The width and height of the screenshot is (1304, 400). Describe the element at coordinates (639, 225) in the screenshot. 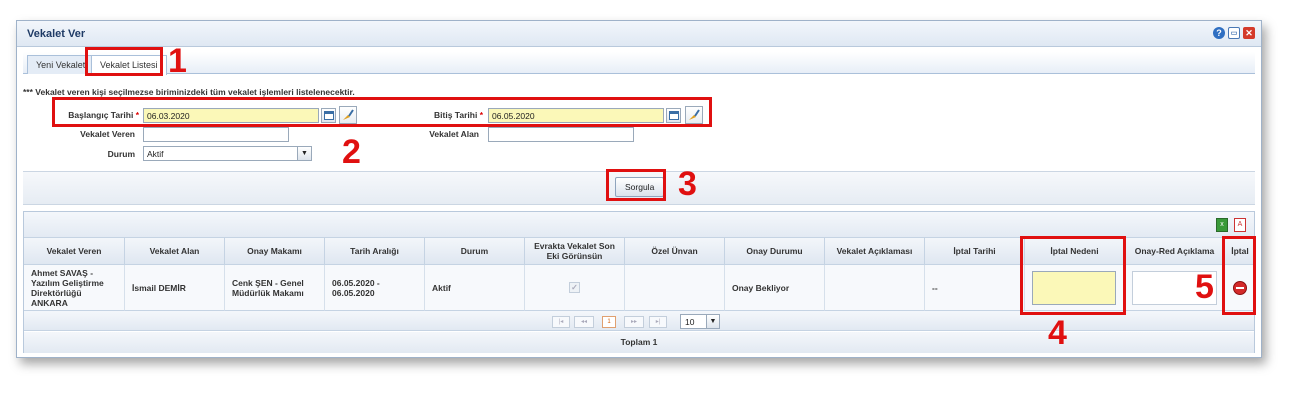

I see `grid-toolbar: x A` at that location.